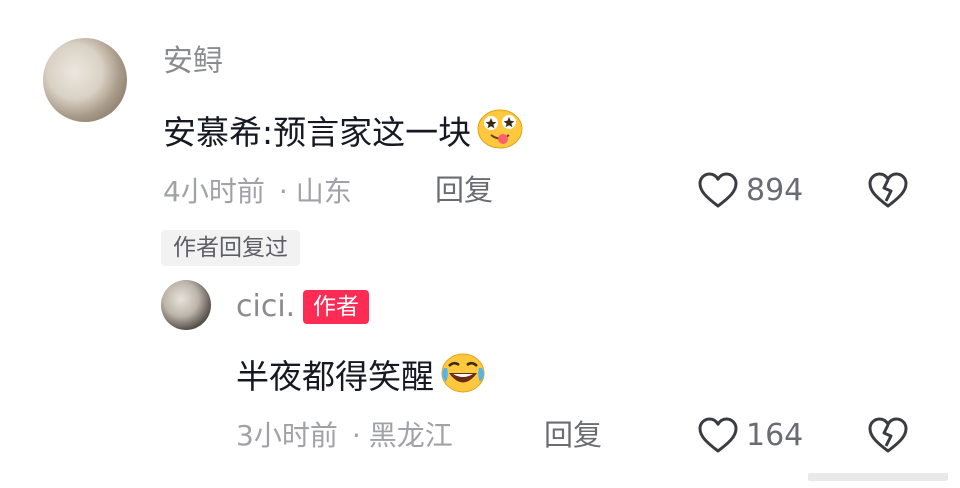 The image size is (960, 488). Describe the element at coordinates (214, 191) in the screenshot. I see `comment-time: 4小时前` at that location.